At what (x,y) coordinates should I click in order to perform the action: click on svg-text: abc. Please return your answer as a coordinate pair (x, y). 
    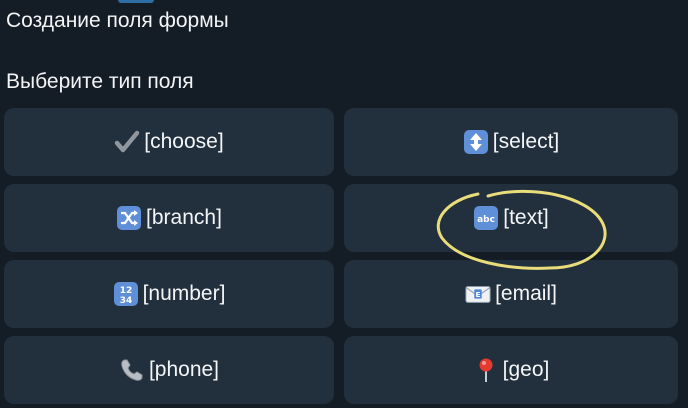
    Looking at the image, I should click on (486, 220).